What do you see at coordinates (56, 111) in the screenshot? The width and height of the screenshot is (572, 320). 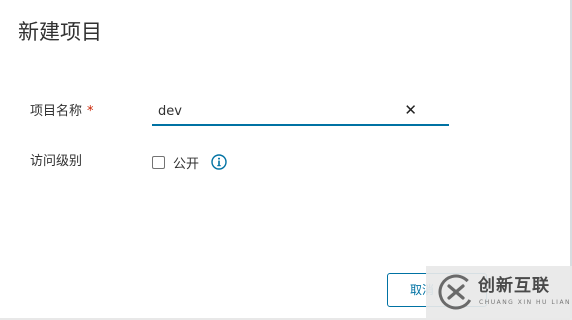 I see `project-name-label-text: 项目名称` at bounding box center [56, 111].